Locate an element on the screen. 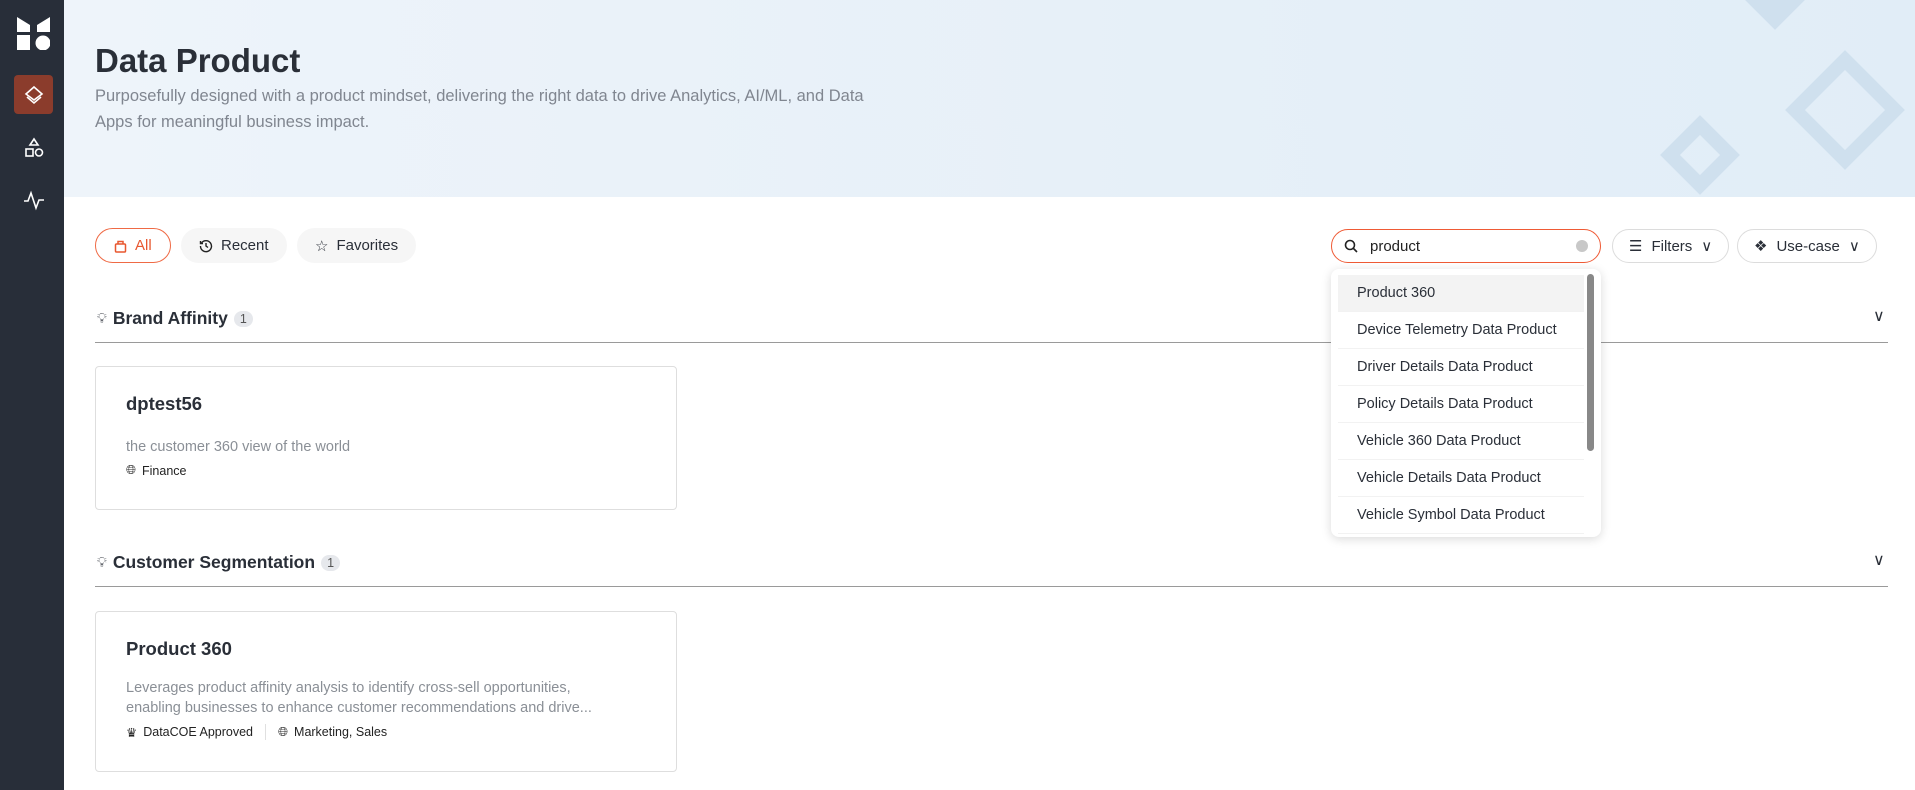 This screenshot has height=790, width=1915. search-icon is located at coordinates (1351, 246).